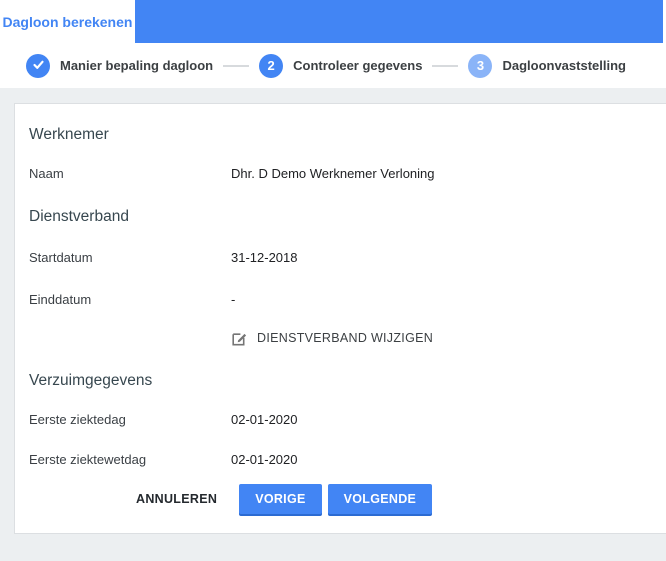  I want to click on field-value: -, so click(233, 299).